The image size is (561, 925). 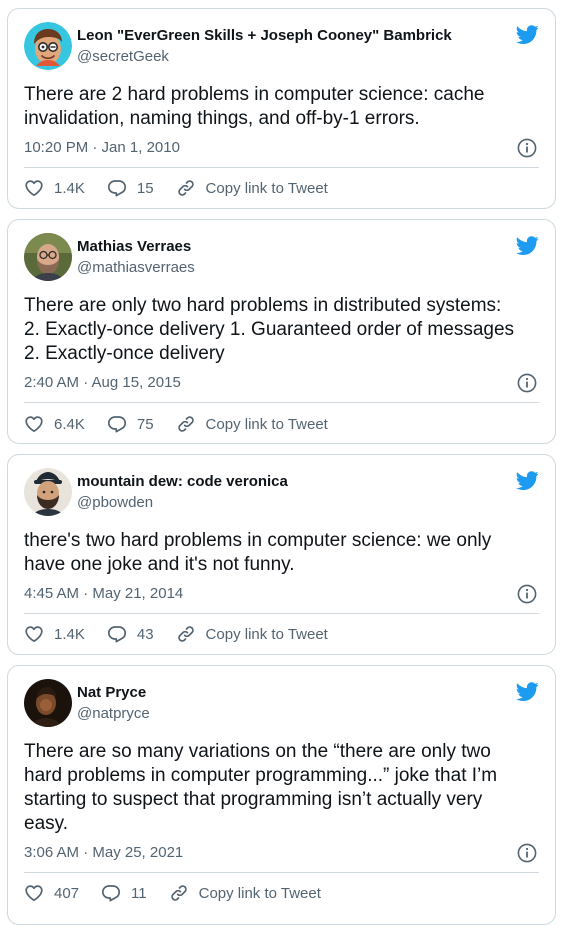 I want to click on author-handle: @mathiasverraes, so click(x=136, y=267).